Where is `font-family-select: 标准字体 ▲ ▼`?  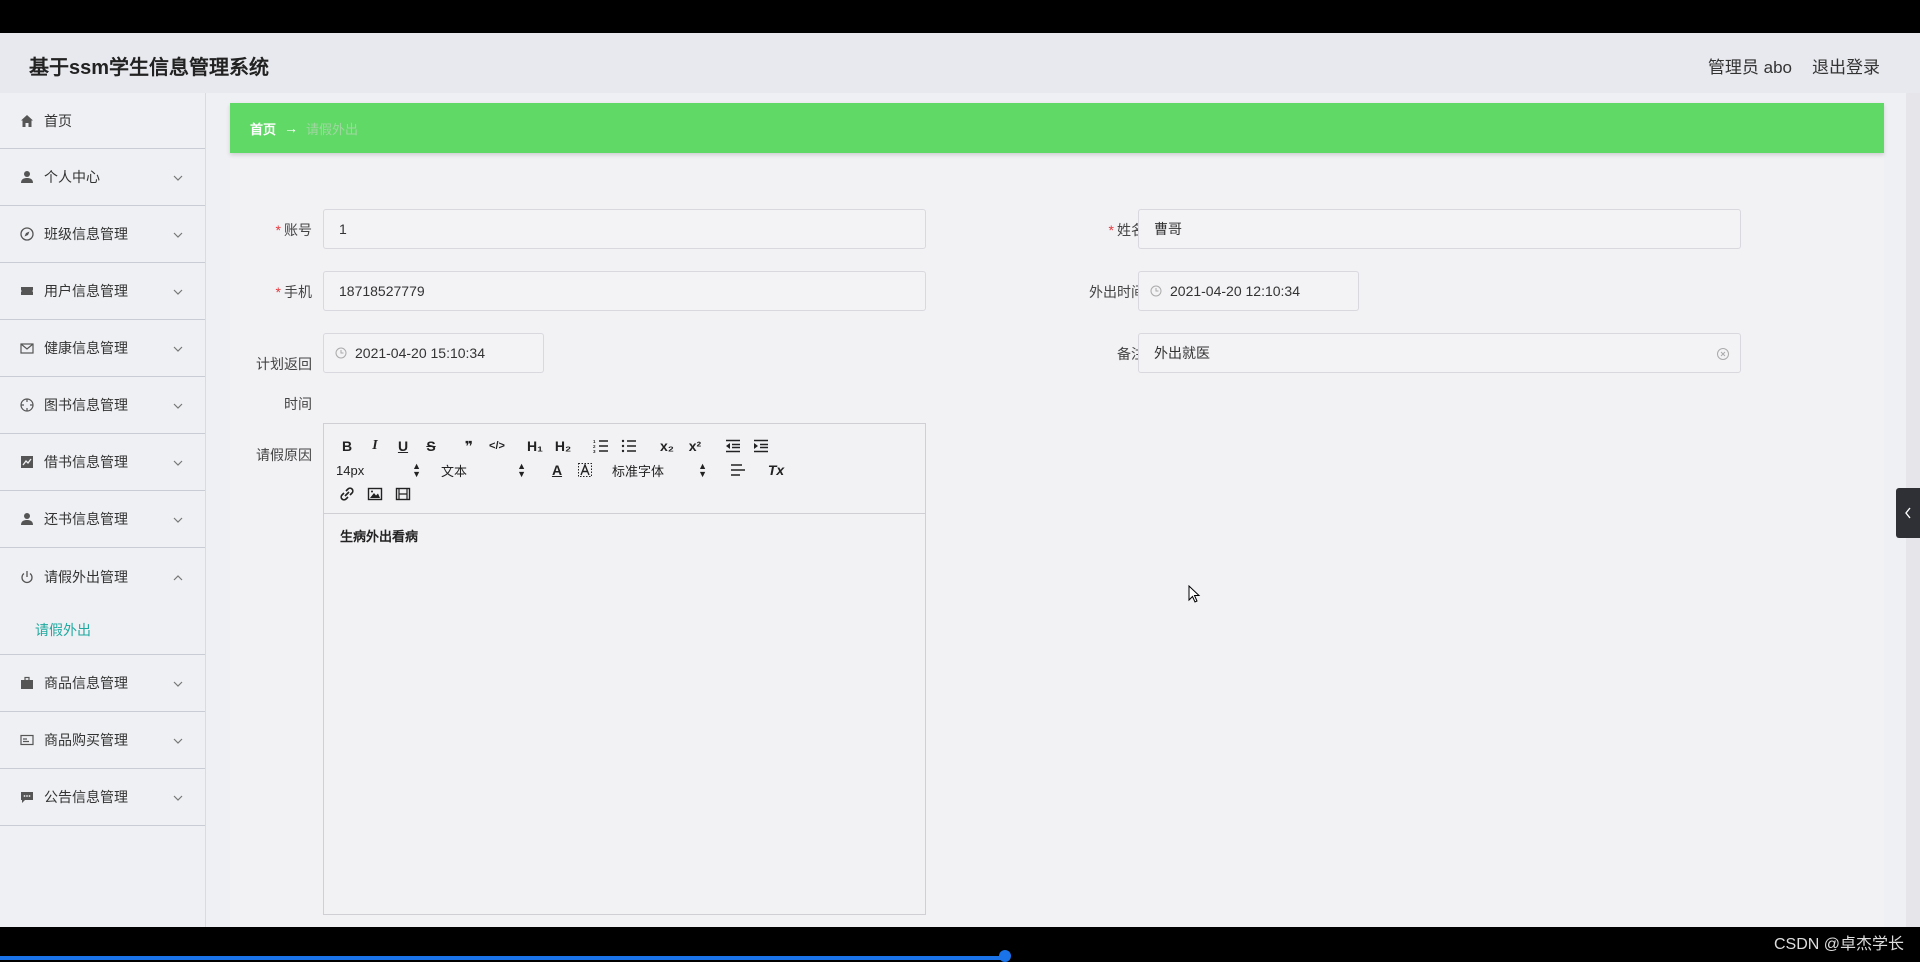
font-family-select: 标准字体 ▲ ▼ is located at coordinates (659, 470).